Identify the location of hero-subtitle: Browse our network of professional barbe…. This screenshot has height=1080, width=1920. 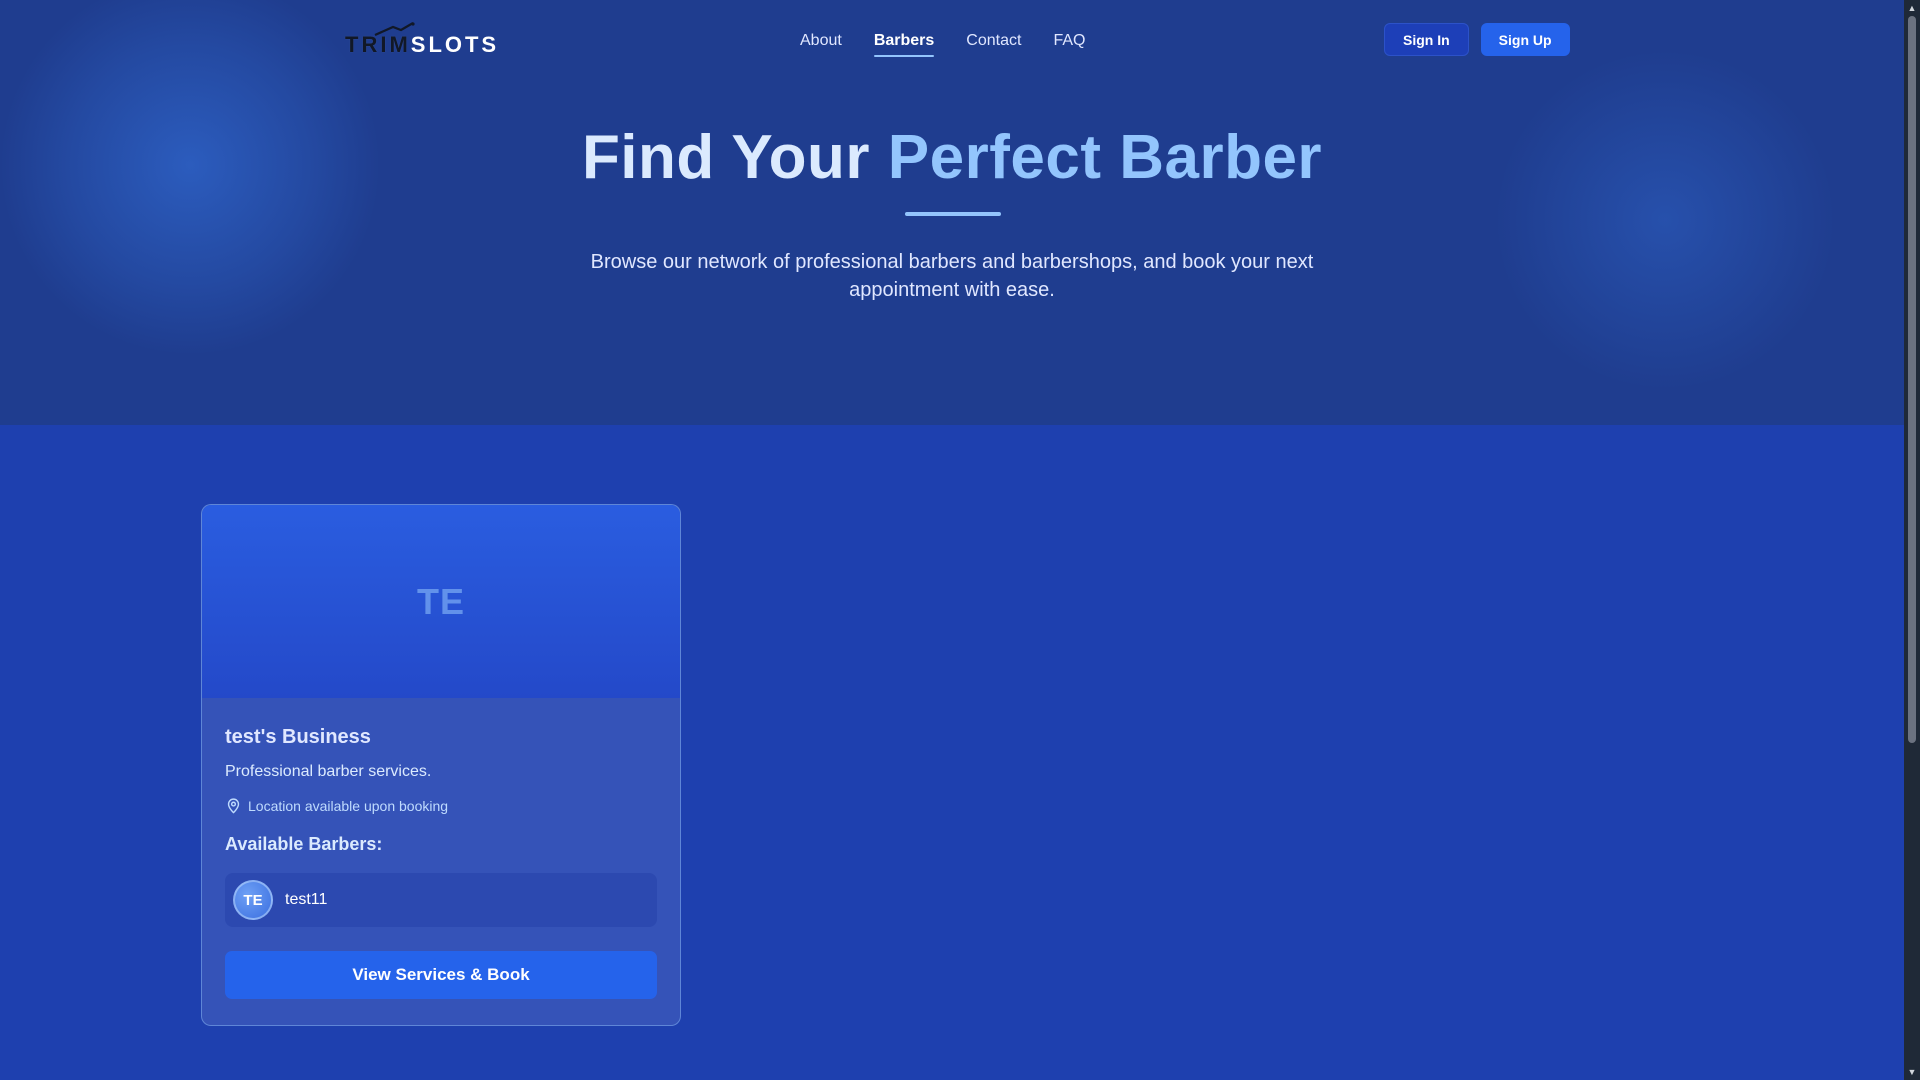
(952, 276).